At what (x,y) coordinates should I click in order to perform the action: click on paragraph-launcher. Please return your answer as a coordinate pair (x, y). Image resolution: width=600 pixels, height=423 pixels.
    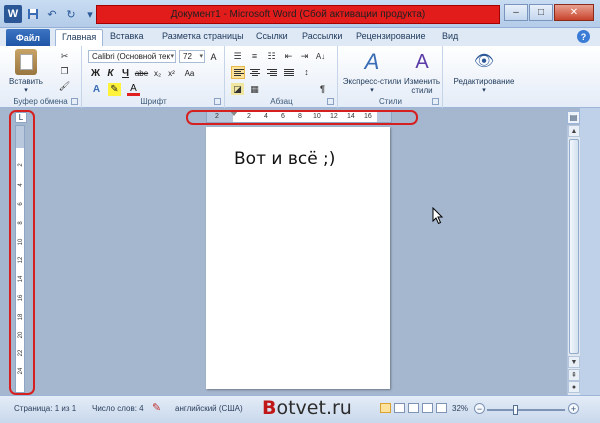
    Looking at the image, I should click on (330, 101).